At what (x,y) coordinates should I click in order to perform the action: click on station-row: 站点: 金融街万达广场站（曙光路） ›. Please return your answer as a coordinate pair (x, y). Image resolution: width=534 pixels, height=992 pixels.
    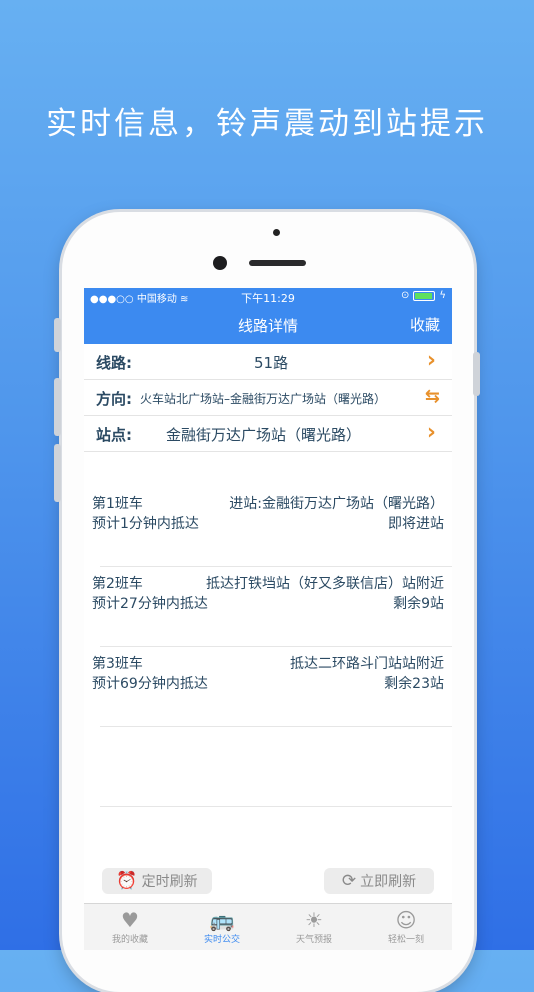
    Looking at the image, I should click on (268, 434).